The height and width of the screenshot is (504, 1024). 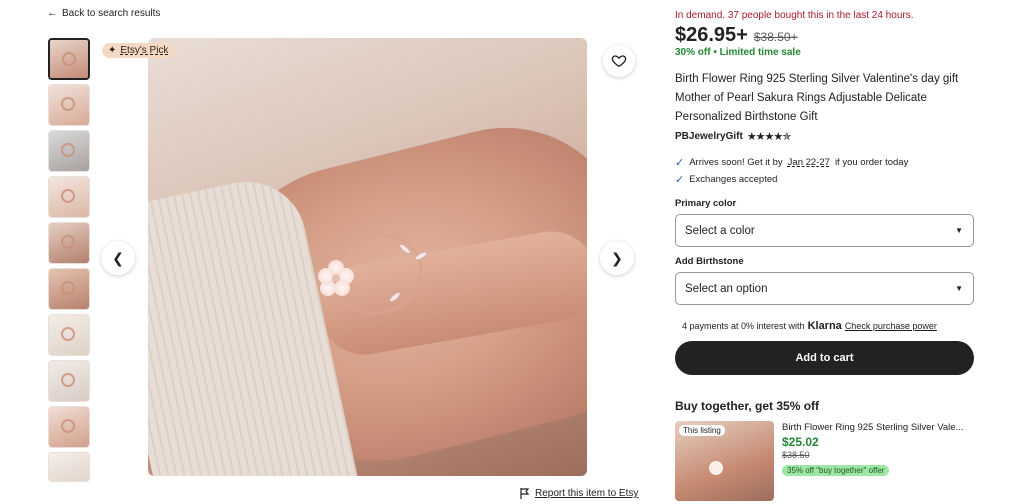 What do you see at coordinates (709, 136) in the screenshot?
I see `shop-name-link: PBJewelryGift` at bounding box center [709, 136].